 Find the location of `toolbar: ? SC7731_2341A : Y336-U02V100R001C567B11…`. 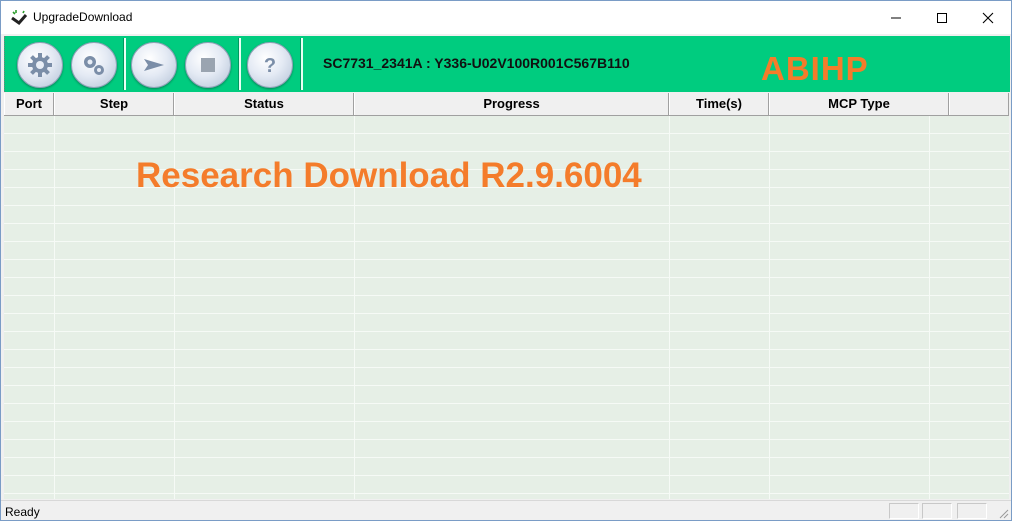

toolbar: ? SC7731_2341A : Y336-U02V100R001C567B11… is located at coordinates (507, 64).